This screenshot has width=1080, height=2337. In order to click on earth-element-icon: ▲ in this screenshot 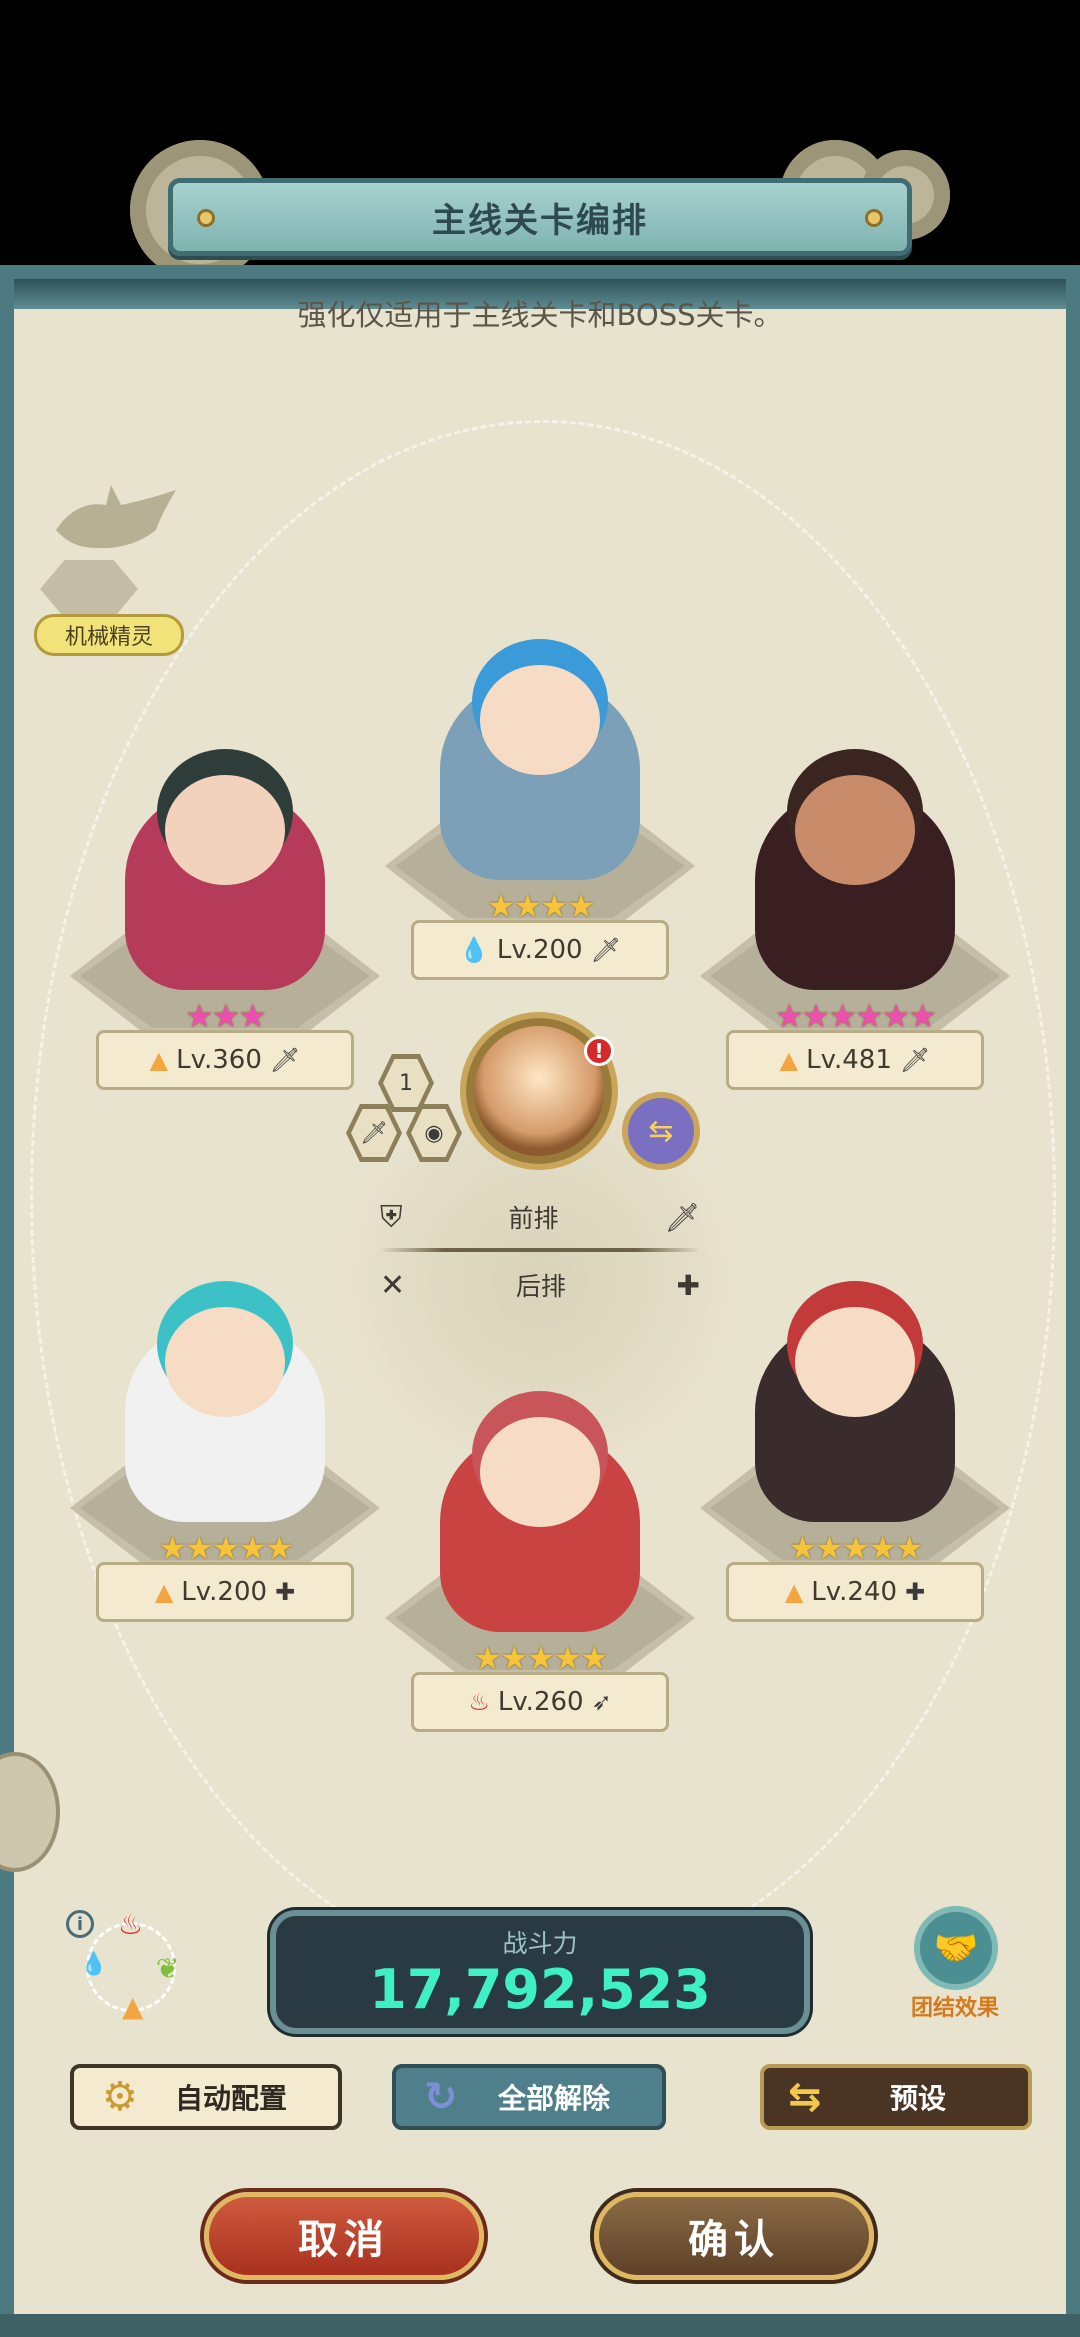, I will do `click(133, 2006)`.